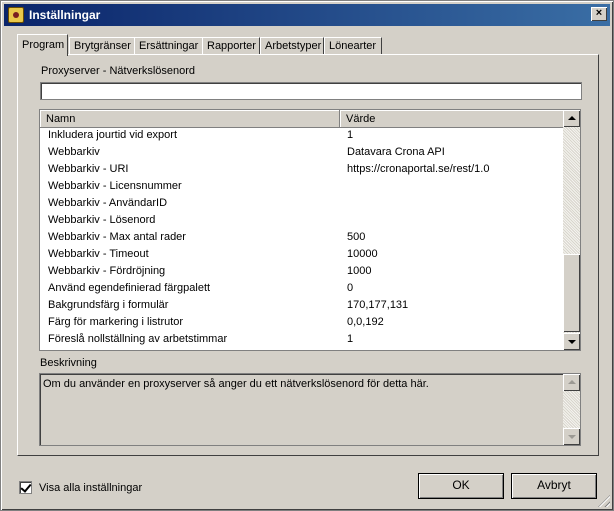 This screenshot has width=614, height=511. What do you see at coordinates (571, 293) in the screenshot?
I see `scroll-thumb` at bounding box center [571, 293].